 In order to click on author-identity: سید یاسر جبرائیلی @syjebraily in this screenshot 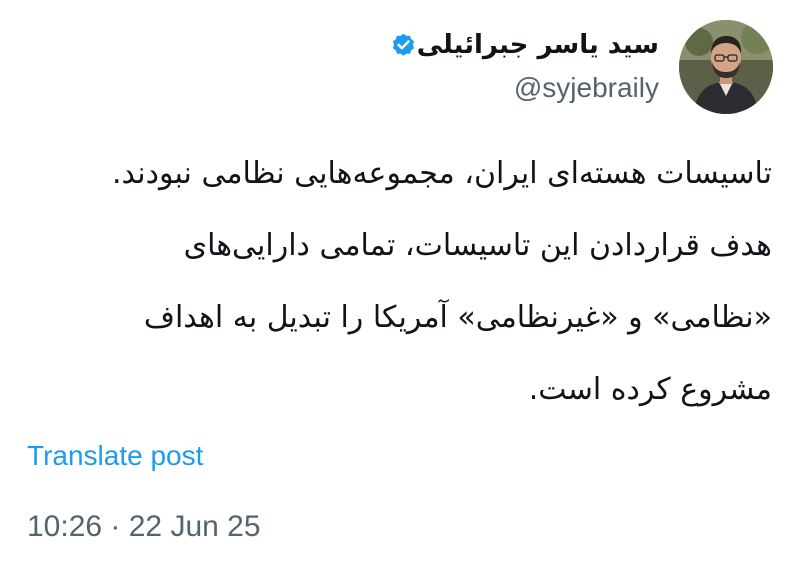, I will do `click(520, 67)`.